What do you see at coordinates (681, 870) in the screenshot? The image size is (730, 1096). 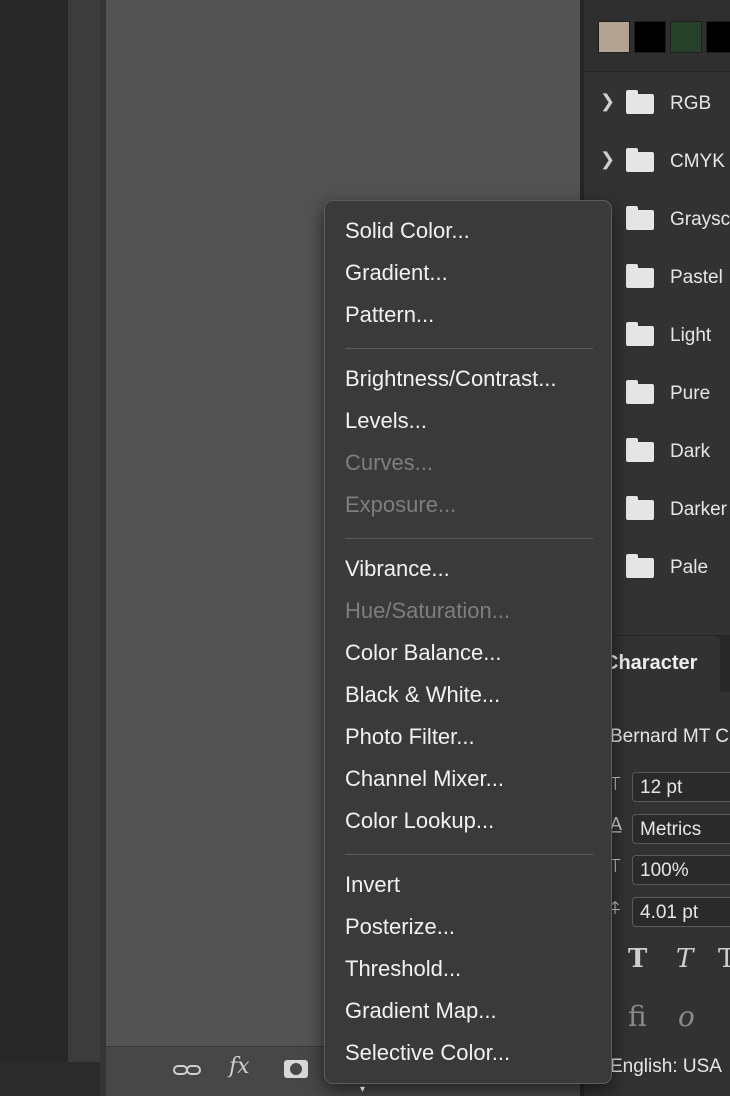 I see `vertical-scale-field: 100%` at bounding box center [681, 870].